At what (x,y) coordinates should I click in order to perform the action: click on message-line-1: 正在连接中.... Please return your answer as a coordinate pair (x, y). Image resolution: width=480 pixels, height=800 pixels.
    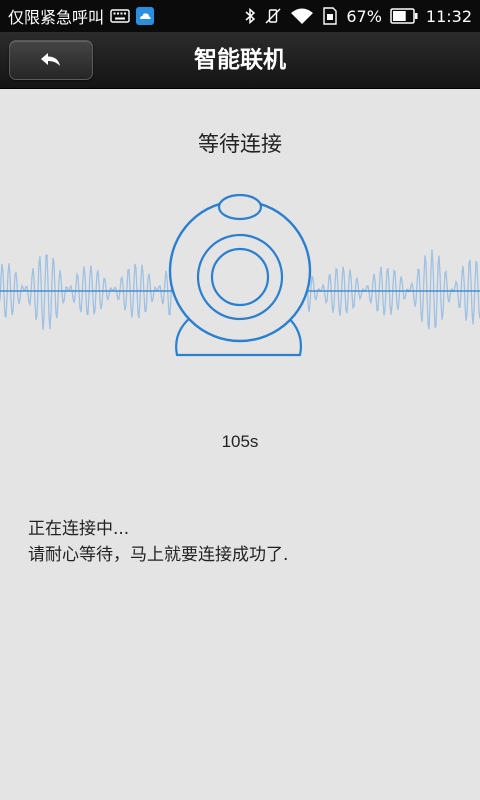
    Looking at the image, I should click on (79, 529).